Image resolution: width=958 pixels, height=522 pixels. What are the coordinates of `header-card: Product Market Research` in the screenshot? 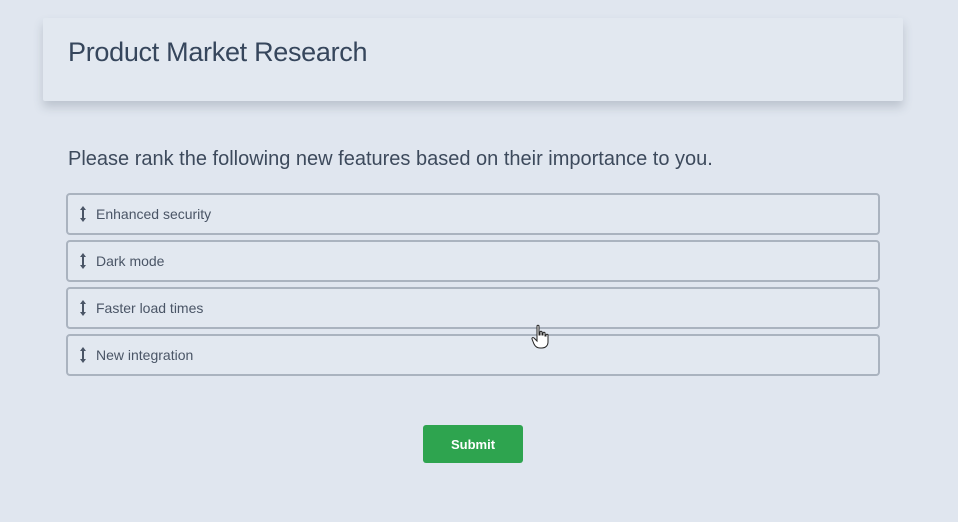 It's located at (473, 59).